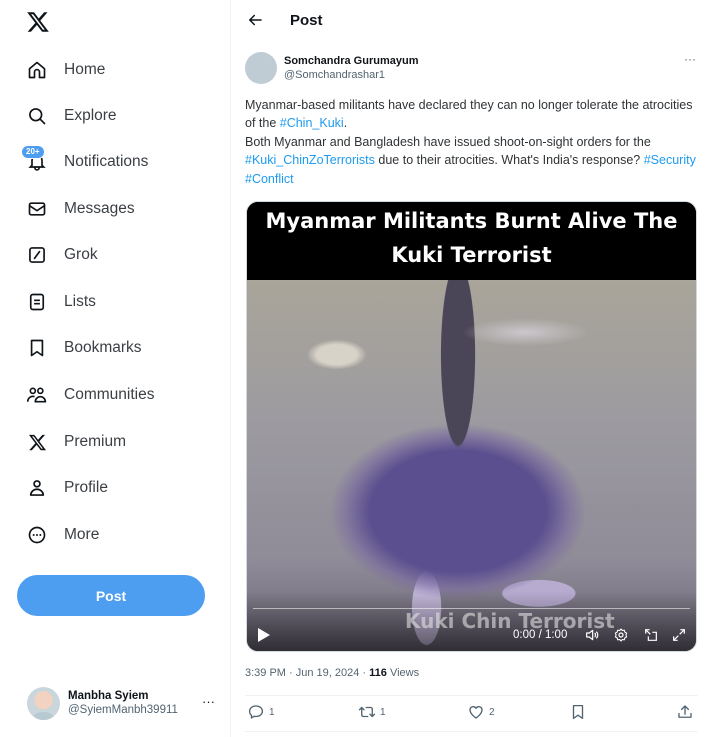 Image resolution: width=710 pixels, height=737 pixels. Describe the element at coordinates (37, 116) in the screenshot. I see `search-icon` at that location.